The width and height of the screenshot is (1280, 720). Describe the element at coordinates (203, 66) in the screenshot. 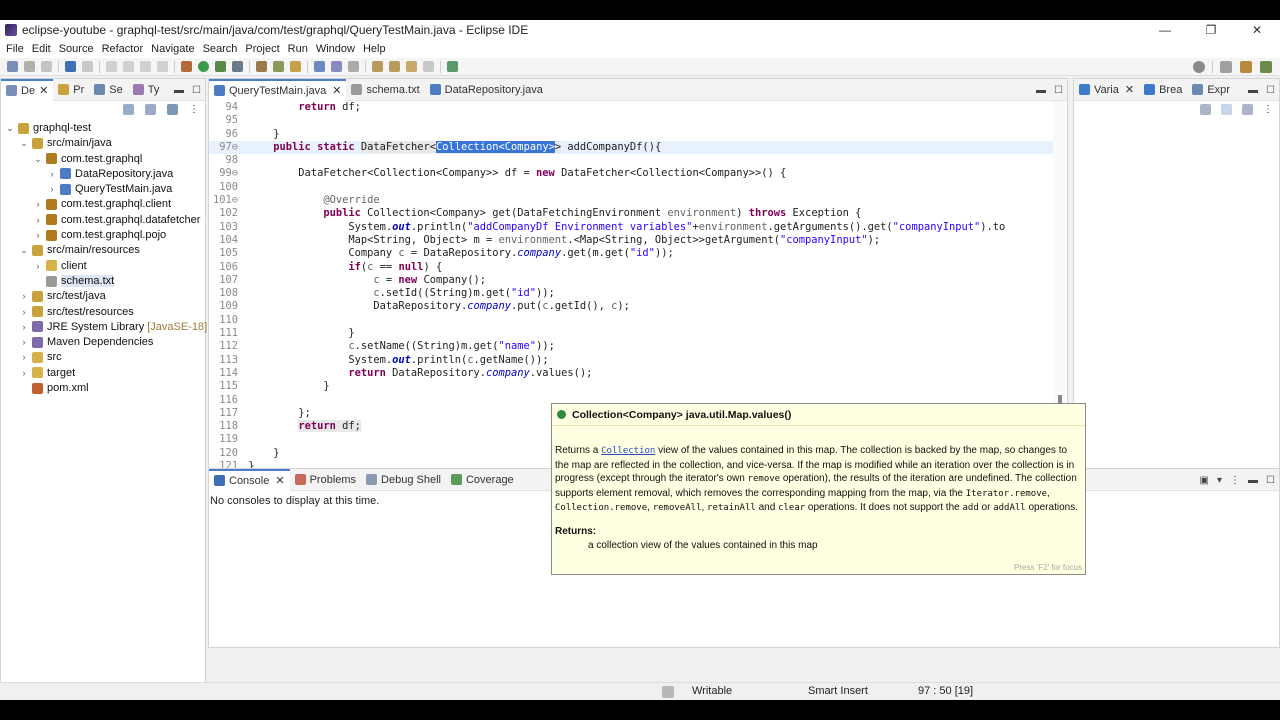

I see `run-icon` at that location.